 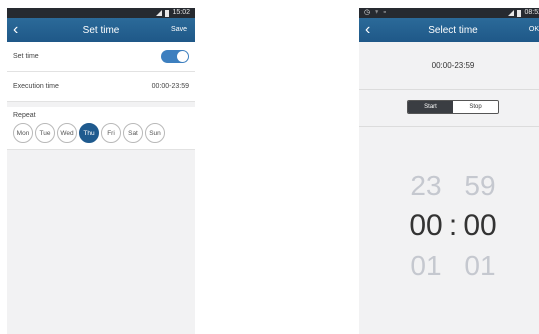 I want to click on time-picker: 23 59 00 : 00 01 01, so click(x=449, y=226).